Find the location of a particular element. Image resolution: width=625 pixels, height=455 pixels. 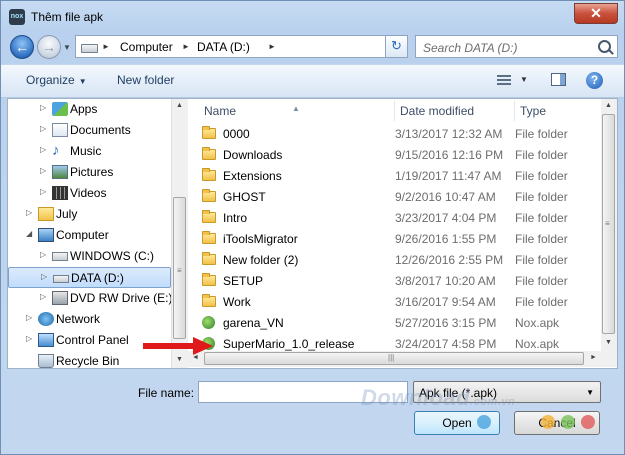

sidebar-item-pictures: ▷ Pictures is located at coordinates (89, 172).